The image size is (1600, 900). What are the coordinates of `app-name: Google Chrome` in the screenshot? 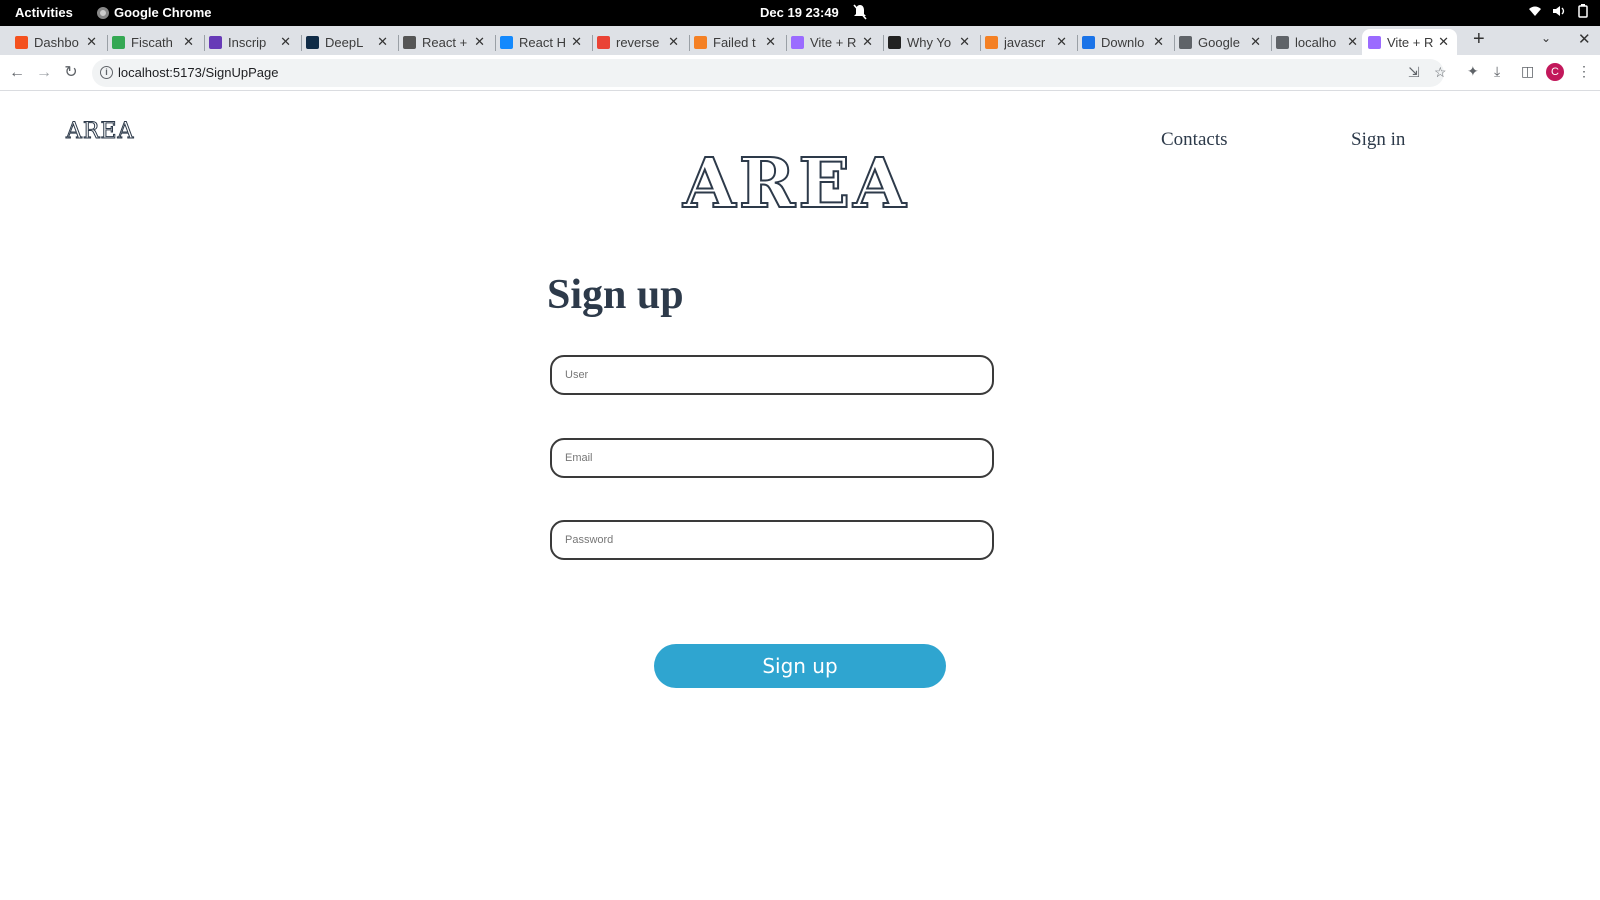 It's located at (163, 12).